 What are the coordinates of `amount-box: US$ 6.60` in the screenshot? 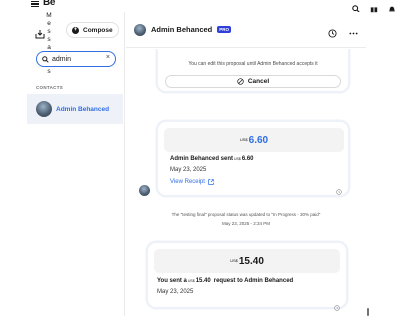 It's located at (254, 140).